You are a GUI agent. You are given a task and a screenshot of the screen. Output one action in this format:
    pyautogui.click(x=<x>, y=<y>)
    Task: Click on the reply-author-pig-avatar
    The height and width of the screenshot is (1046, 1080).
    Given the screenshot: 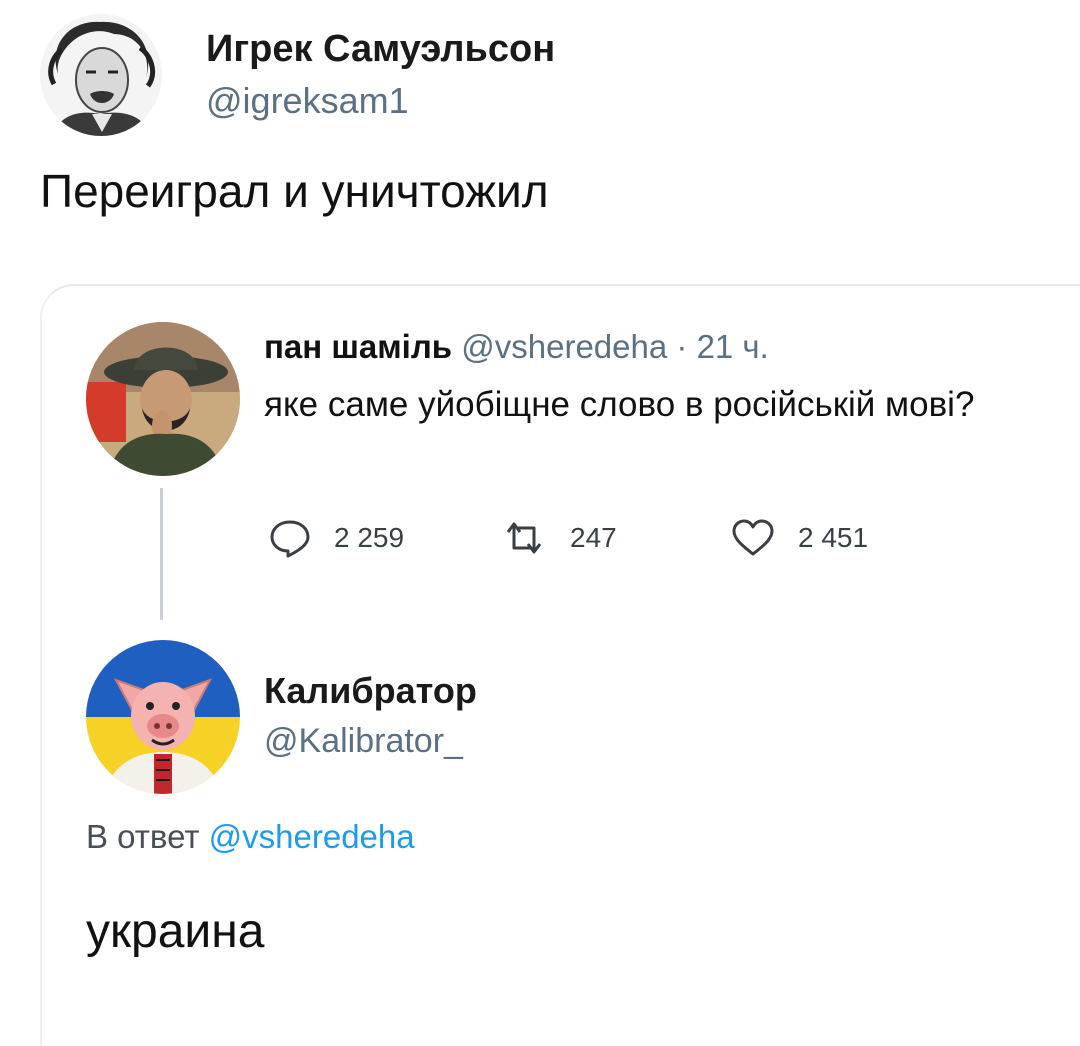 What is the action you would take?
    pyautogui.click(x=163, y=717)
    